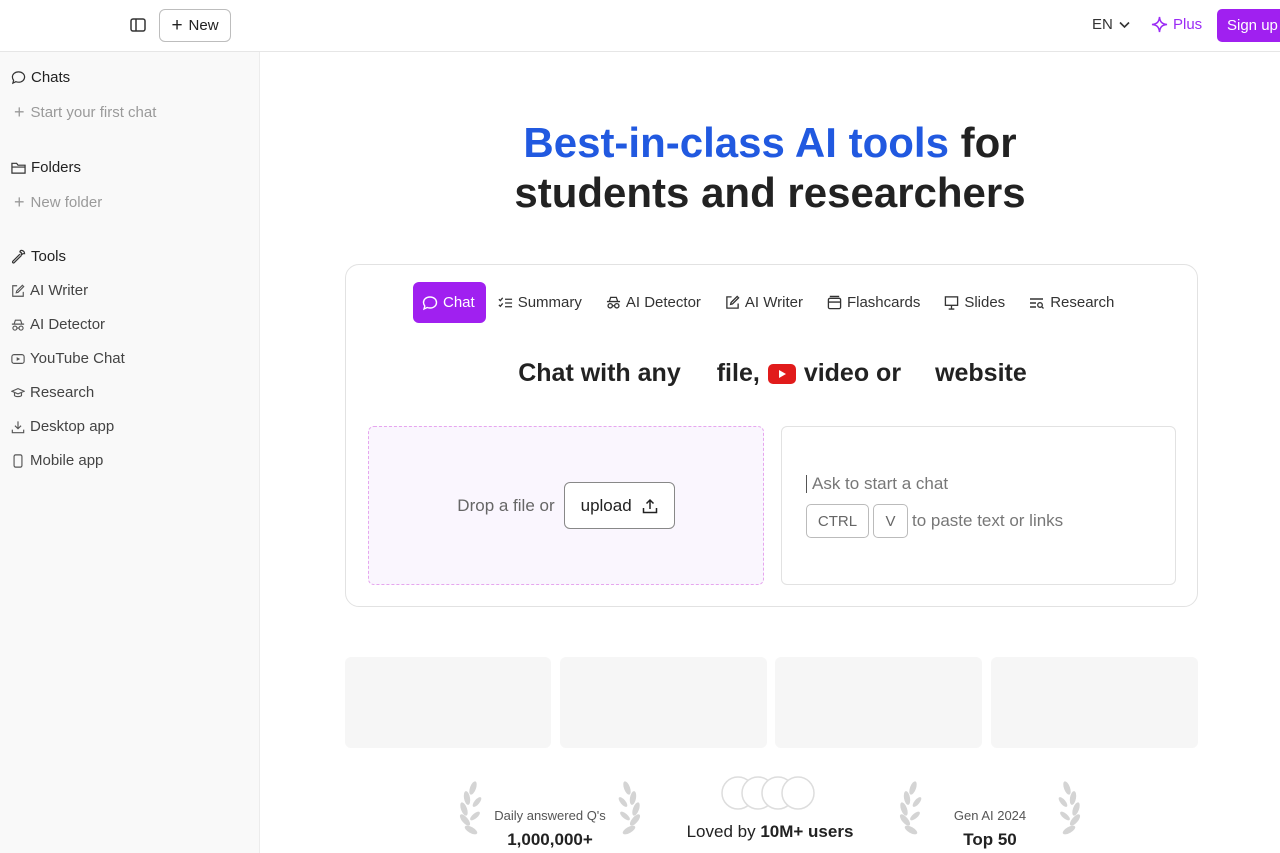 The image size is (1280, 853). I want to click on sidebar-item-youtube-chat: YouTube Chat, so click(68, 358).